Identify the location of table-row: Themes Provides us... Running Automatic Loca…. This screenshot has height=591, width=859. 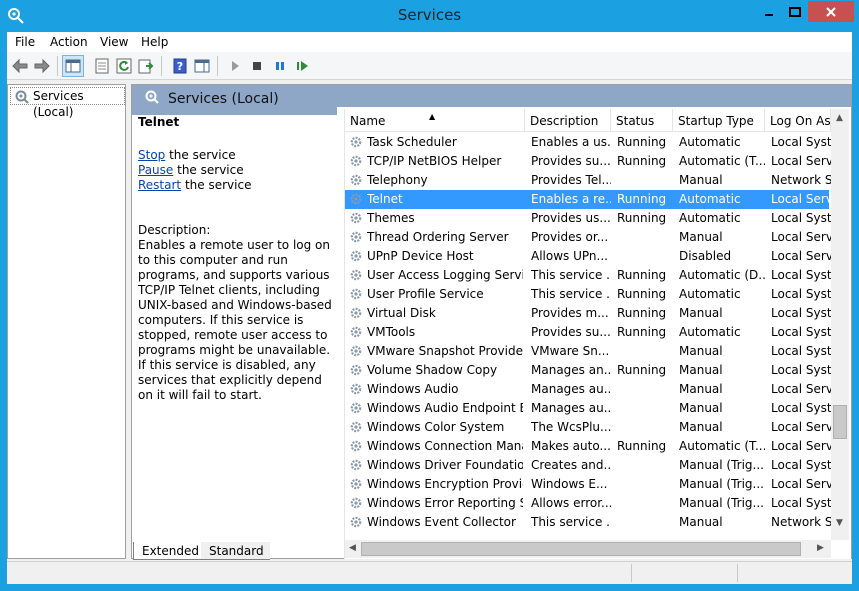
(588, 218).